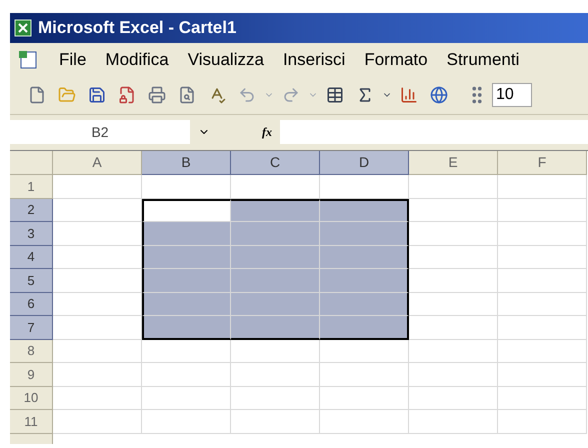 This screenshot has height=448, width=588. Describe the element at coordinates (31, 210) in the screenshot. I see `row-header: 2` at that location.